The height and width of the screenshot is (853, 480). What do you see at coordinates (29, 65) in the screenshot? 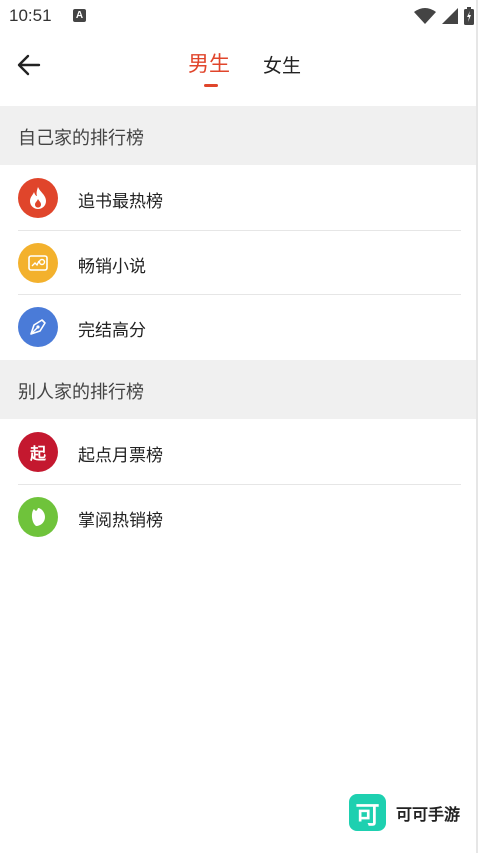
I see `back-arrow-icon` at bounding box center [29, 65].